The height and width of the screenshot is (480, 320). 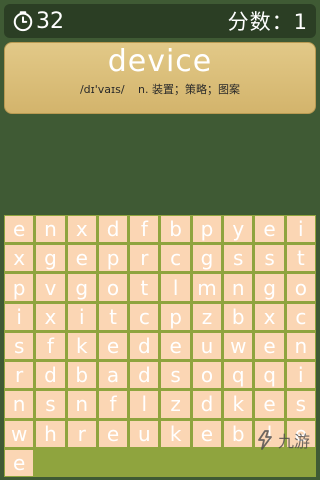 What do you see at coordinates (23, 21) in the screenshot?
I see `clock-icon` at bounding box center [23, 21].